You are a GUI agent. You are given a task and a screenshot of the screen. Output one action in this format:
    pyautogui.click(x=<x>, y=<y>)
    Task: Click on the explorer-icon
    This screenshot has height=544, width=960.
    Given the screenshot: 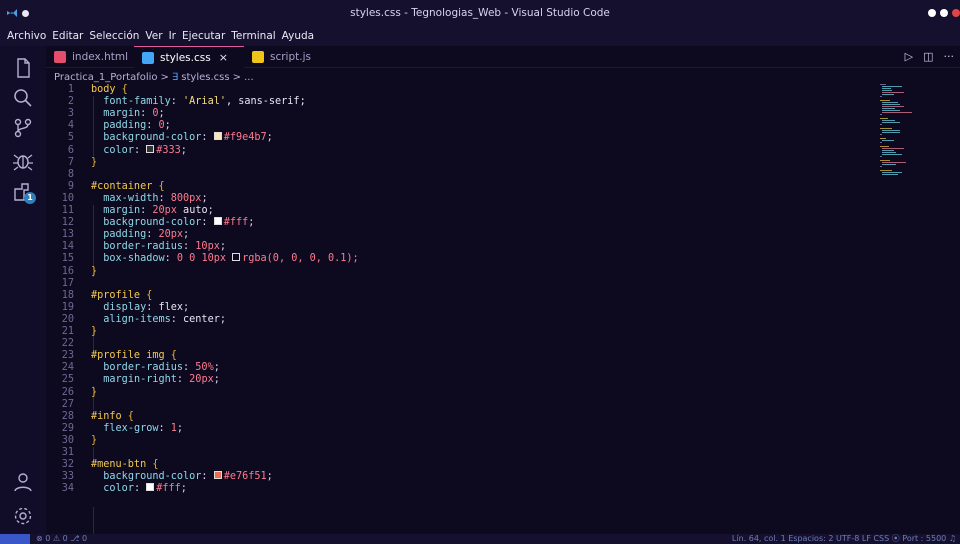 What is the action you would take?
    pyautogui.click(x=23, y=68)
    